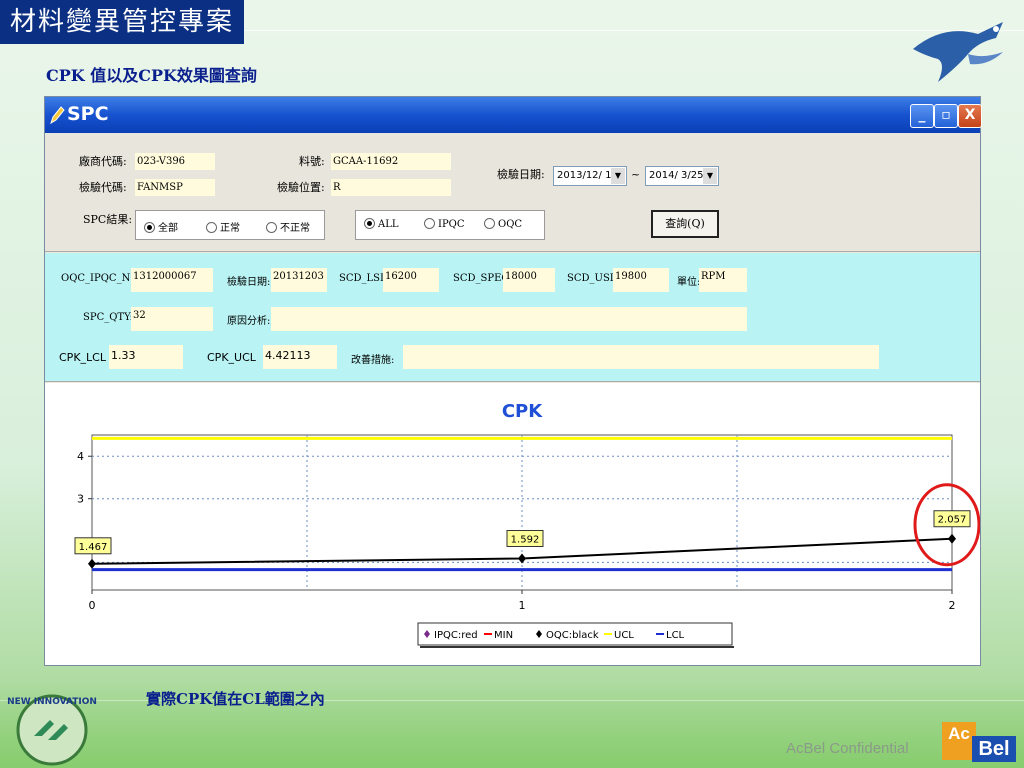  What do you see at coordinates (373, 360) in the screenshot?
I see `improve-label: 改善措施:` at bounding box center [373, 360].